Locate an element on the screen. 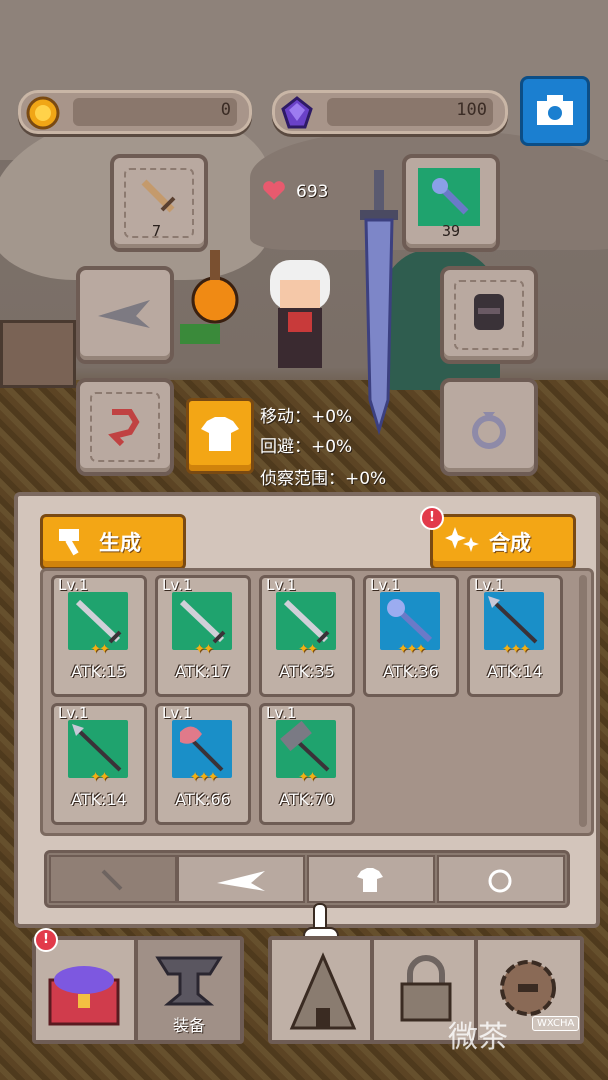  wing-icon is located at coordinates (124, 314).